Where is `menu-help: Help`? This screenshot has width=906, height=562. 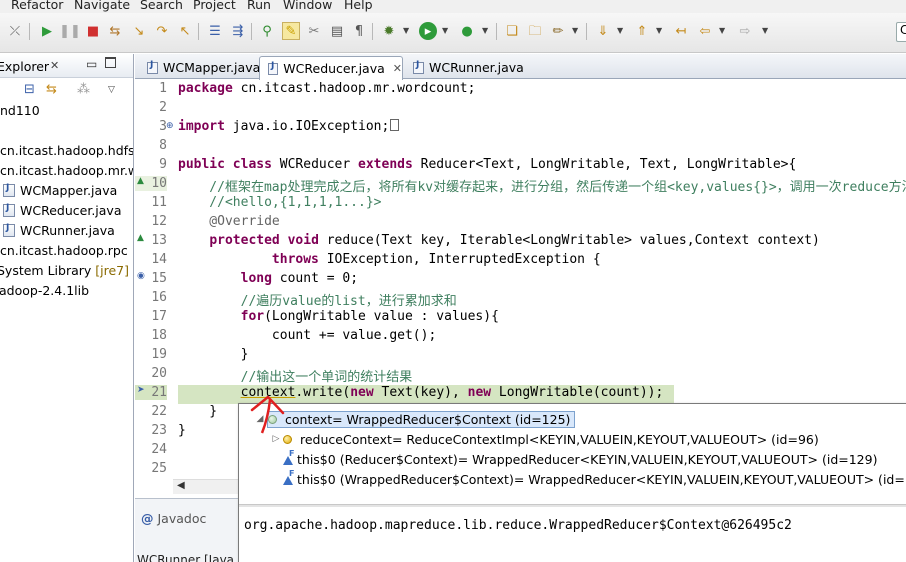
menu-help: Help is located at coordinates (358, 6).